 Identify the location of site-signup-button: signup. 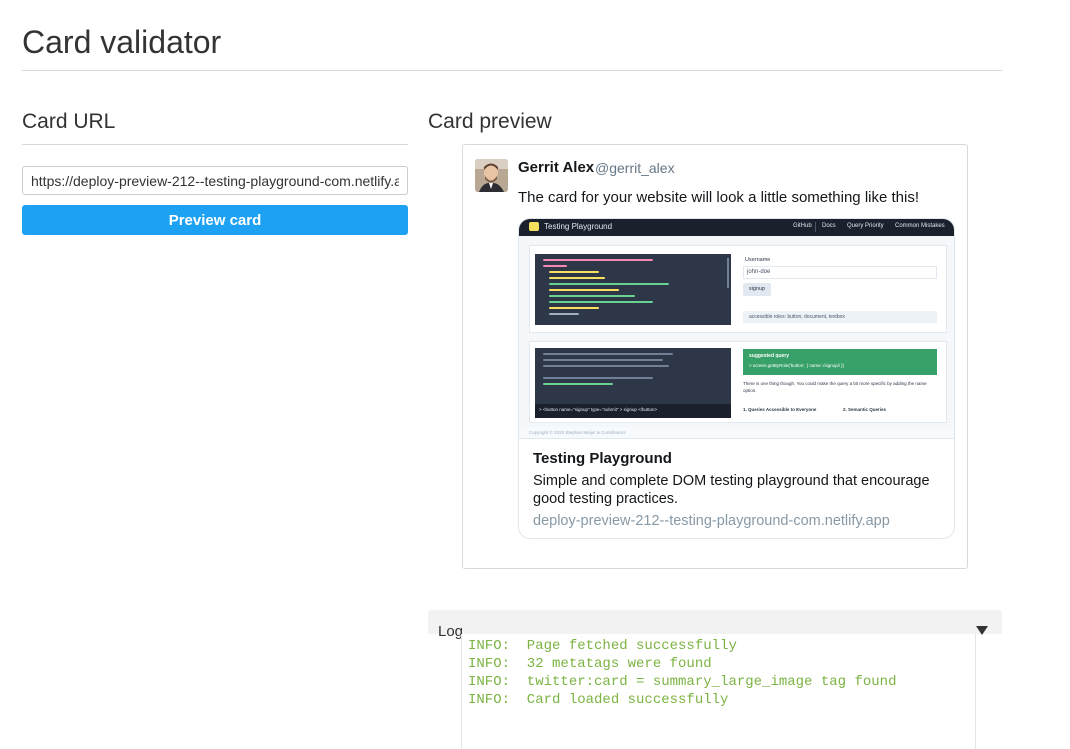
(757, 289).